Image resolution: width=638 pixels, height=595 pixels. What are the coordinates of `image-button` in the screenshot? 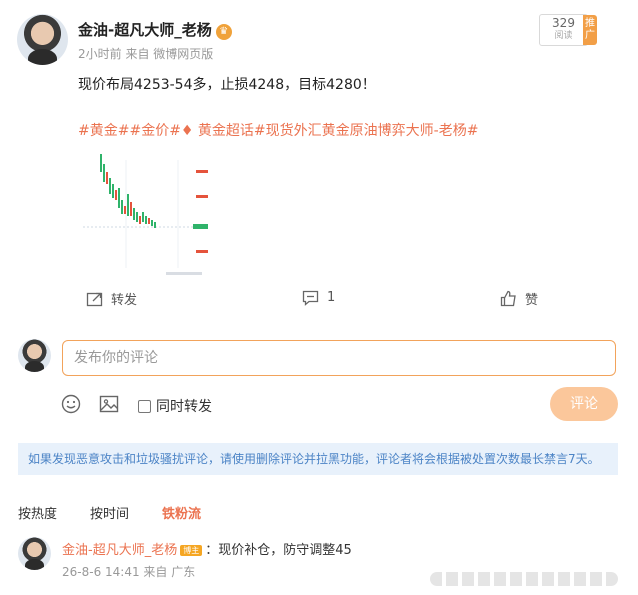 It's located at (109, 404).